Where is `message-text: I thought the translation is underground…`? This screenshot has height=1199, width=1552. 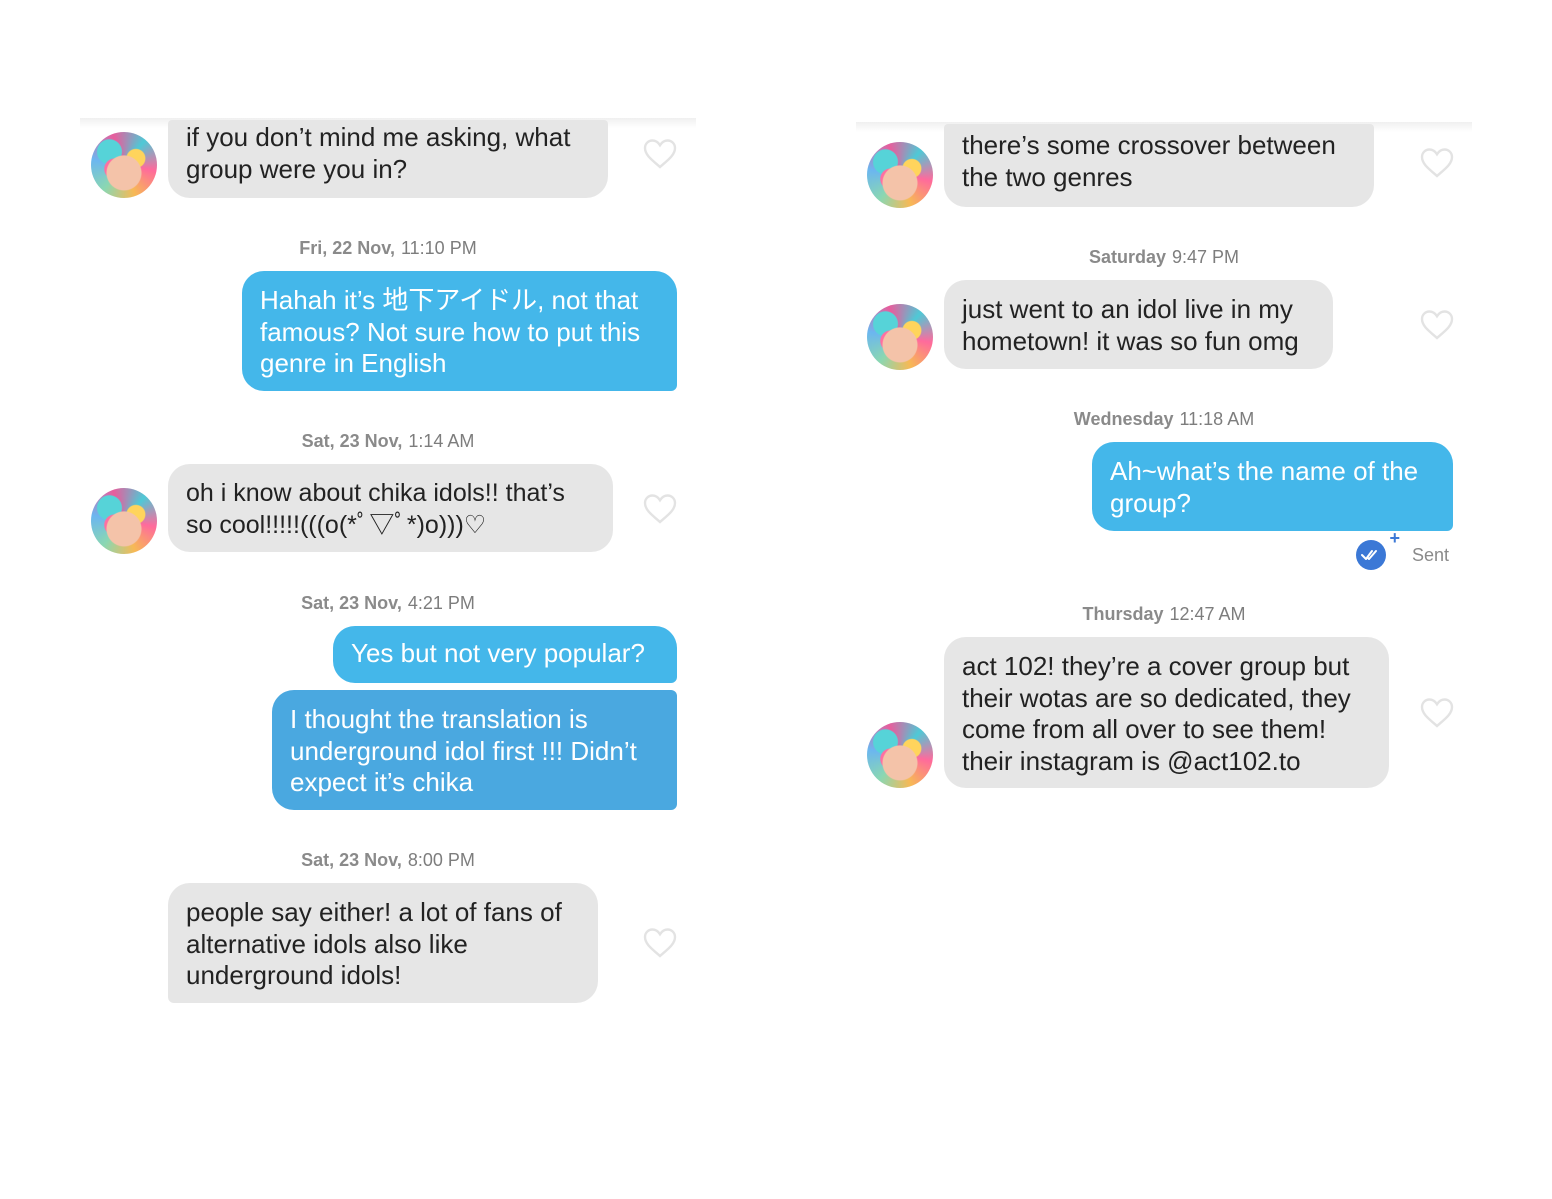
message-text: I thought the translation is underground… is located at coordinates (463, 750).